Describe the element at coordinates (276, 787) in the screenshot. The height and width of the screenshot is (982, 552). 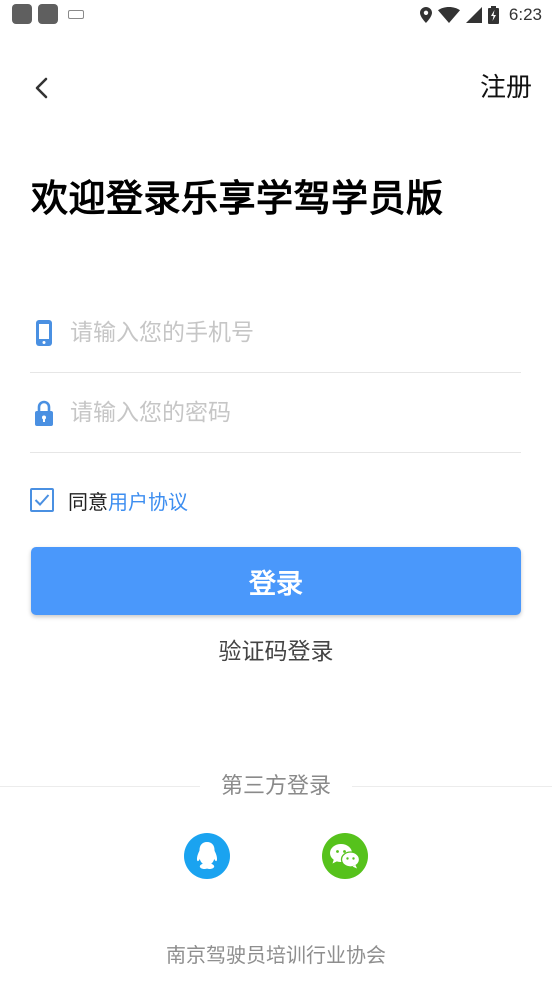
I see `third-party-label: 第三方登录` at that location.